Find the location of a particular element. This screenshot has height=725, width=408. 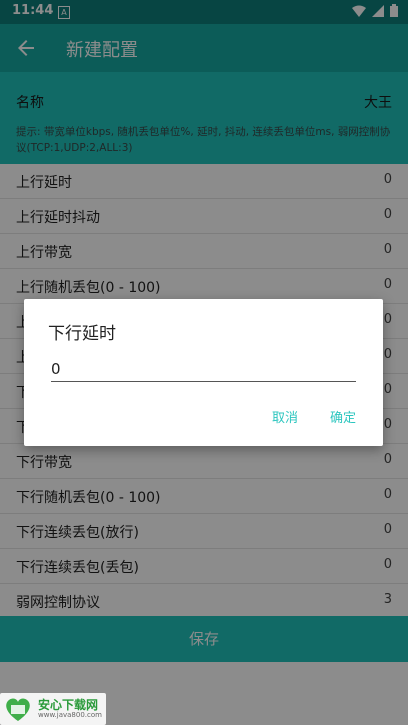

watermark-url: www.java800.com is located at coordinates (70, 715).